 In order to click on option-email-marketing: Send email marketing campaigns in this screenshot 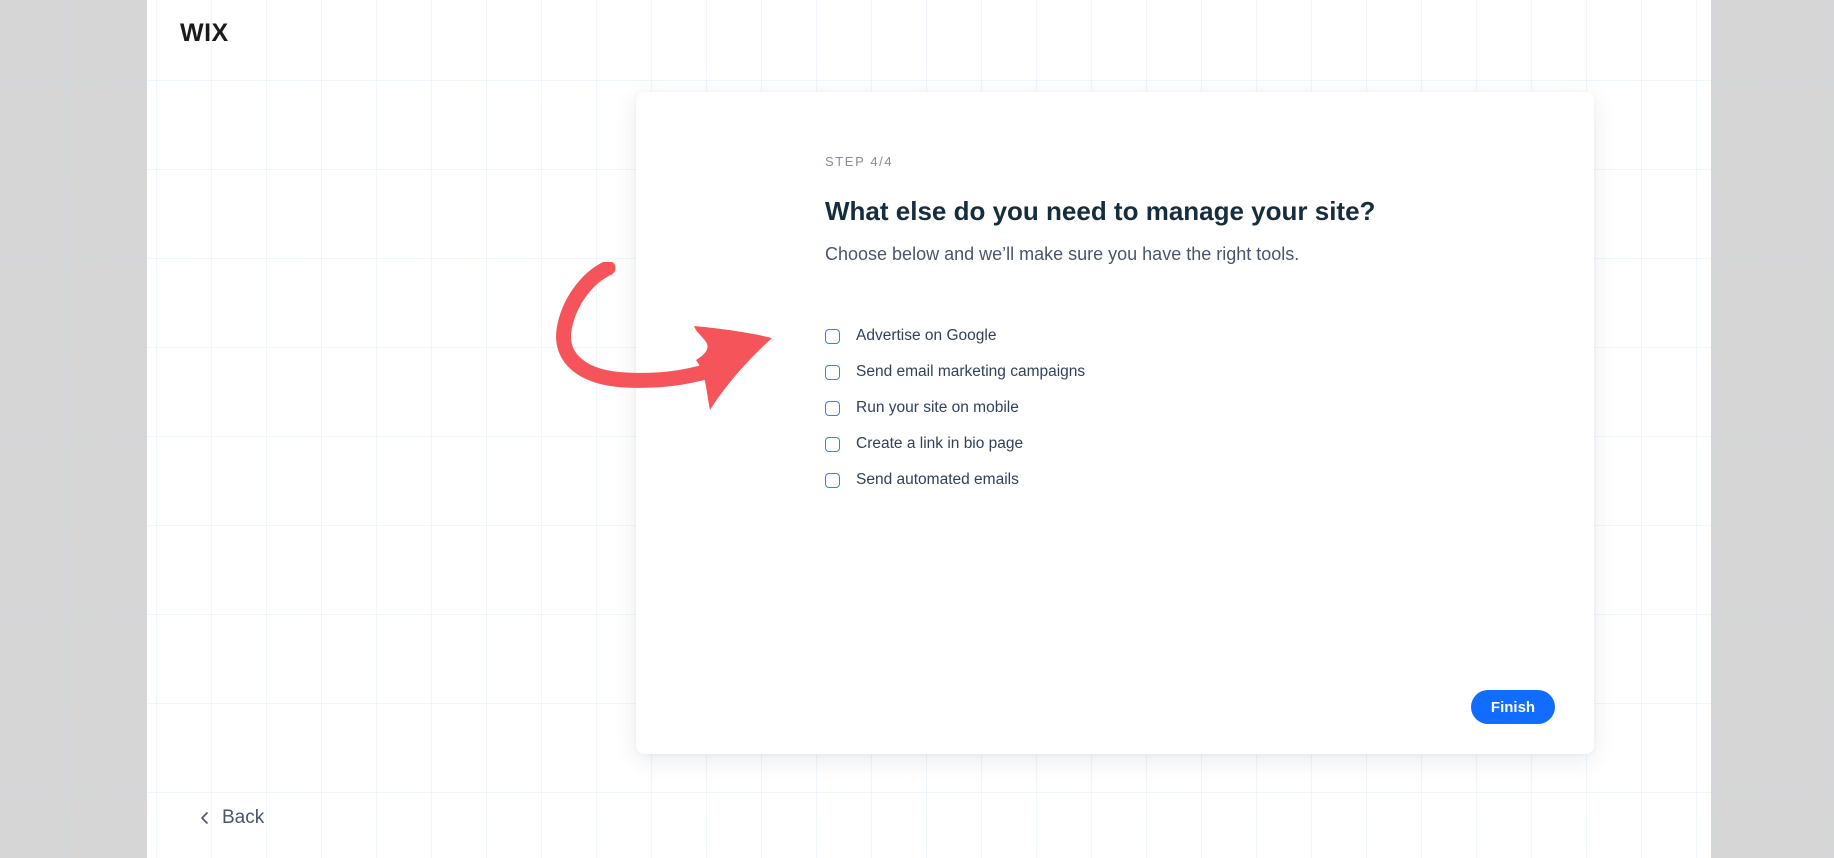, I will do `click(955, 372)`.